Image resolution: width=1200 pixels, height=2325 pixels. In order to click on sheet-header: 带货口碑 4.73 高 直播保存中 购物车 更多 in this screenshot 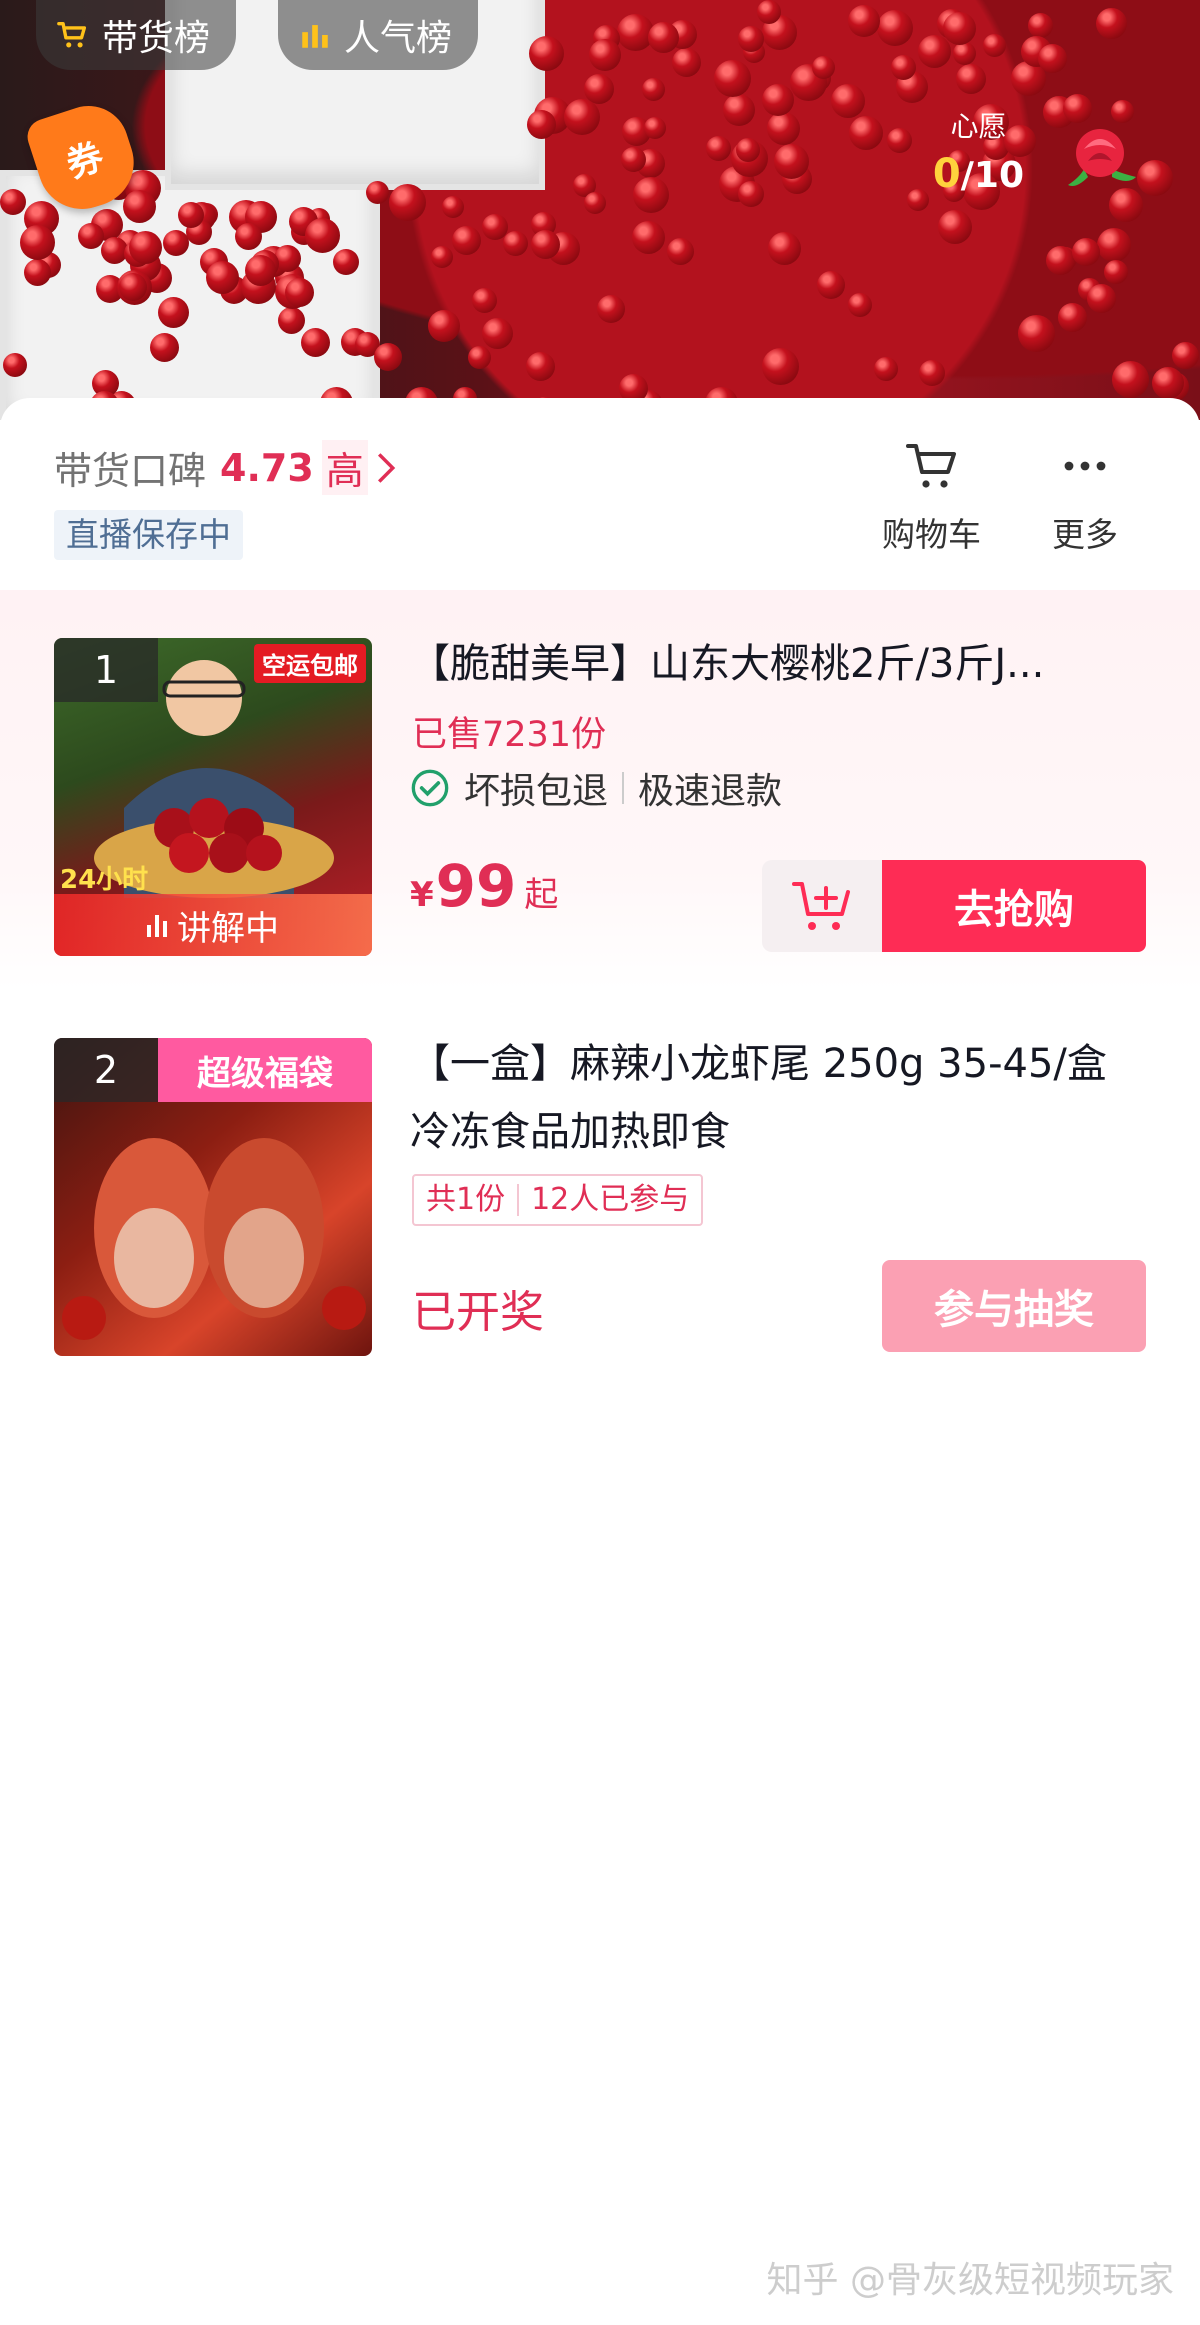, I will do `click(600, 494)`.